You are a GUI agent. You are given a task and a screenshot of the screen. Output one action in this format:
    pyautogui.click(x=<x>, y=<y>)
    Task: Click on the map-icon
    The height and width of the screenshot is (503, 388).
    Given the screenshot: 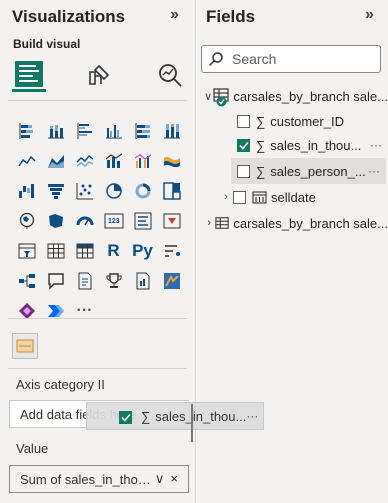 What is the action you would take?
    pyautogui.click(x=26, y=221)
    